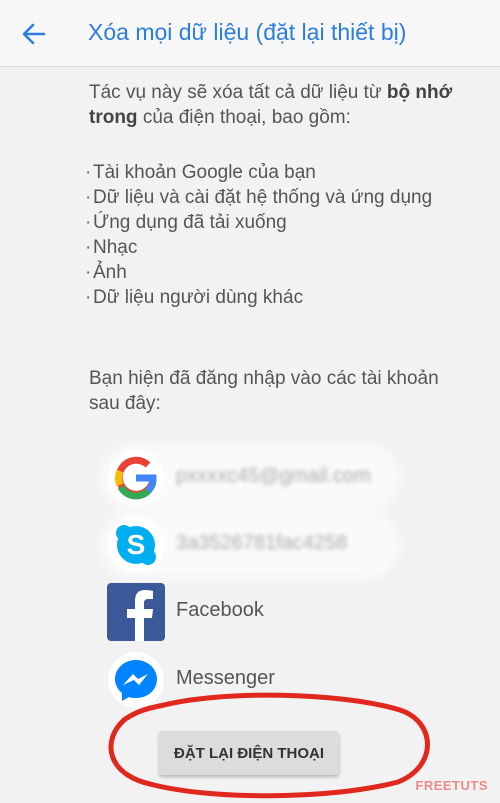 The width and height of the screenshot is (500, 803). What do you see at coordinates (258, 247) in the screenshot?
I see `list-item: Nhạc` at bounding box center [258, 247].